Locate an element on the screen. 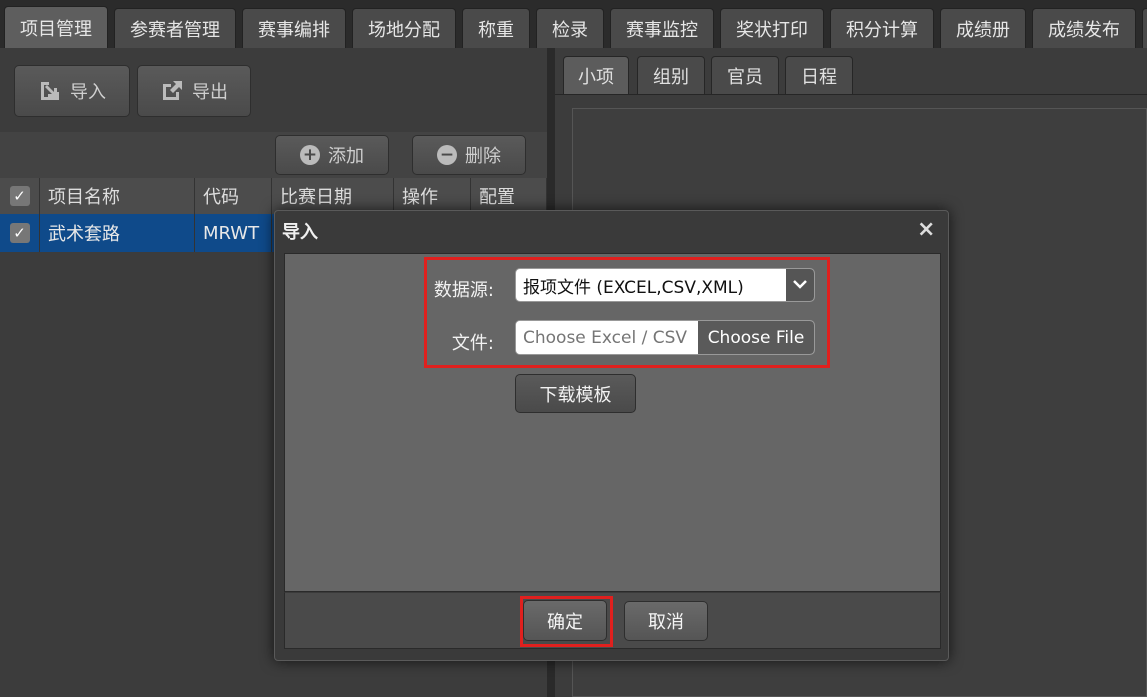  delete-button: − 删除 is located at coordinates (469, 155).